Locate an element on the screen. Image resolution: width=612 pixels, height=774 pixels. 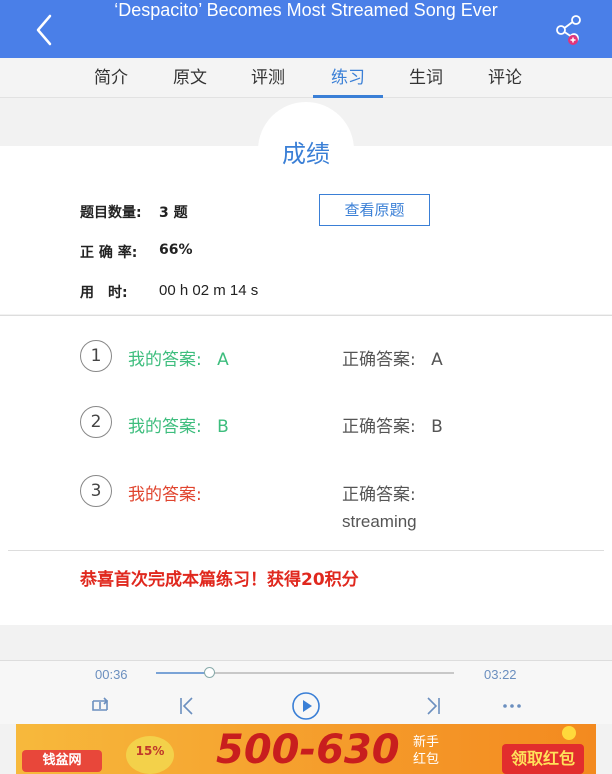
my-answer: 我的答案: A is located at coordinates (178, 357).